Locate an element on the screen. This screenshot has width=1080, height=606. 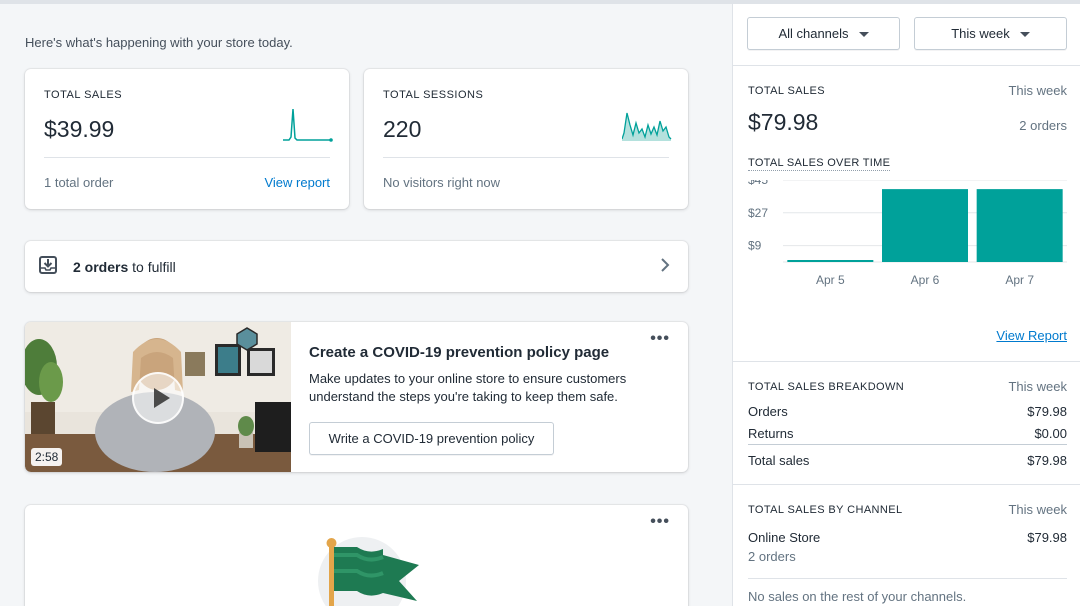
play-button is located at coordinates (158, 398).